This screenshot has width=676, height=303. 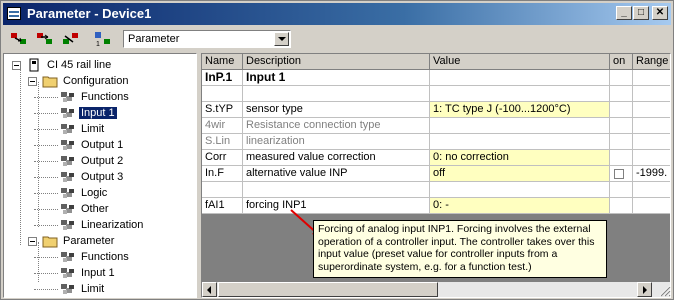 What do you see at coordinates (336, 62) in the screenshot?
I see `column-header-description: Description` at bounding box center [336, 62].